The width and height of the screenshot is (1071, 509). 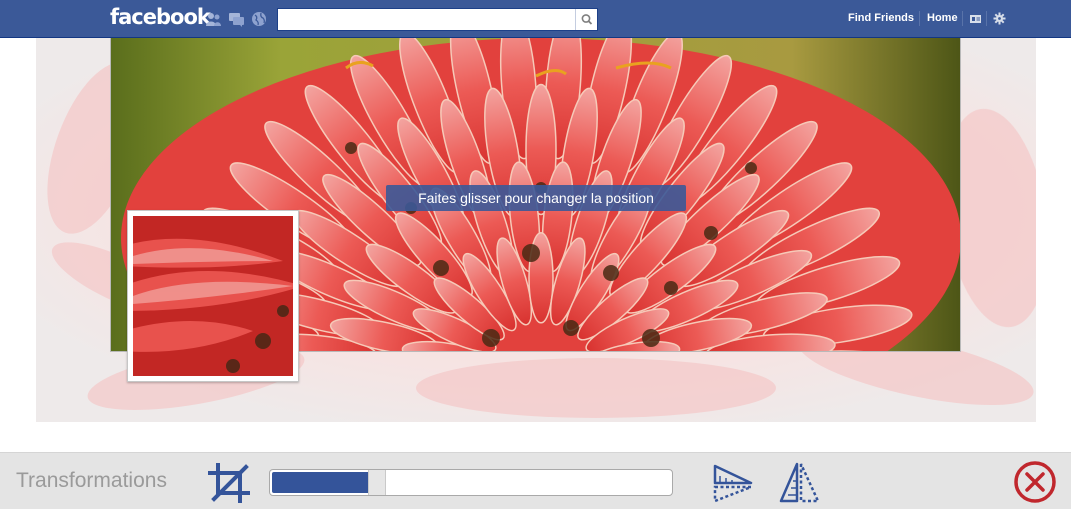 I want to click on flip-horizontal-icon, so click(x=733, y=483).